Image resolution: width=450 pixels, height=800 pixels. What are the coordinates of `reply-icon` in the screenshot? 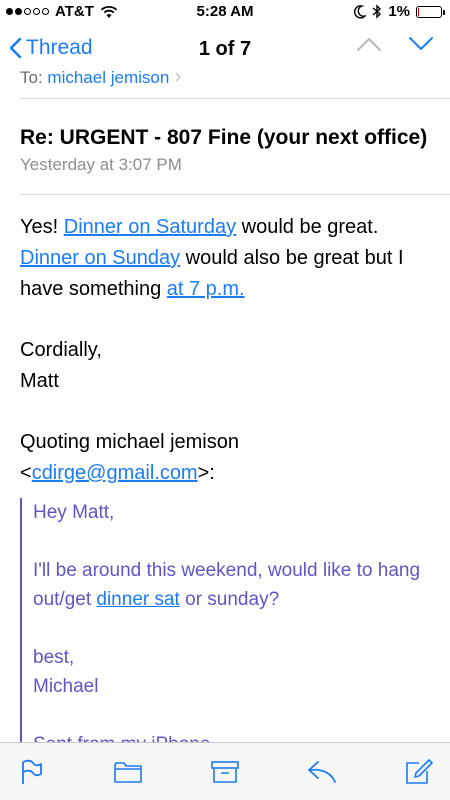 It's located at (322, 772).